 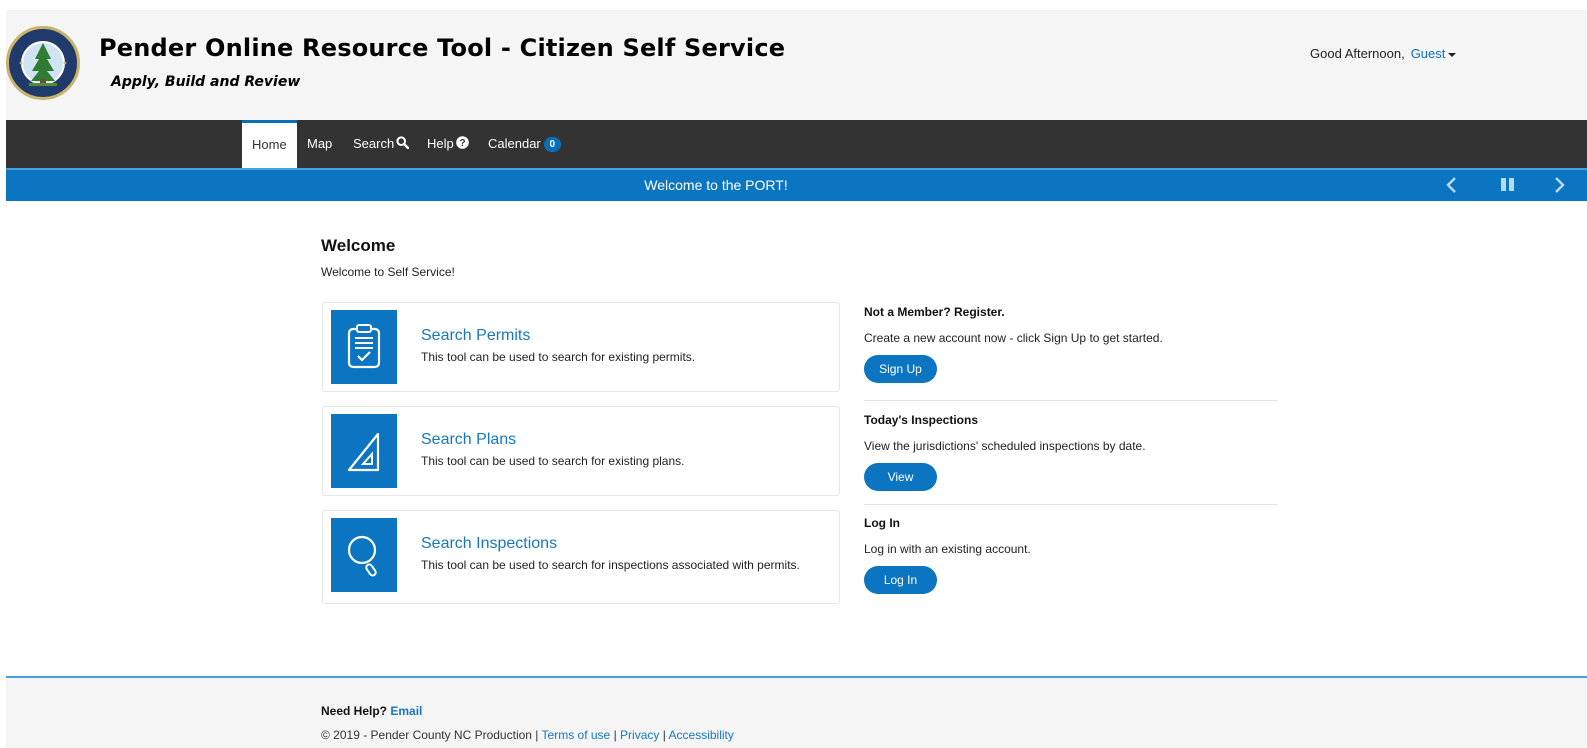 I want to click on magnifier-icon, so click(x=362, y=556).